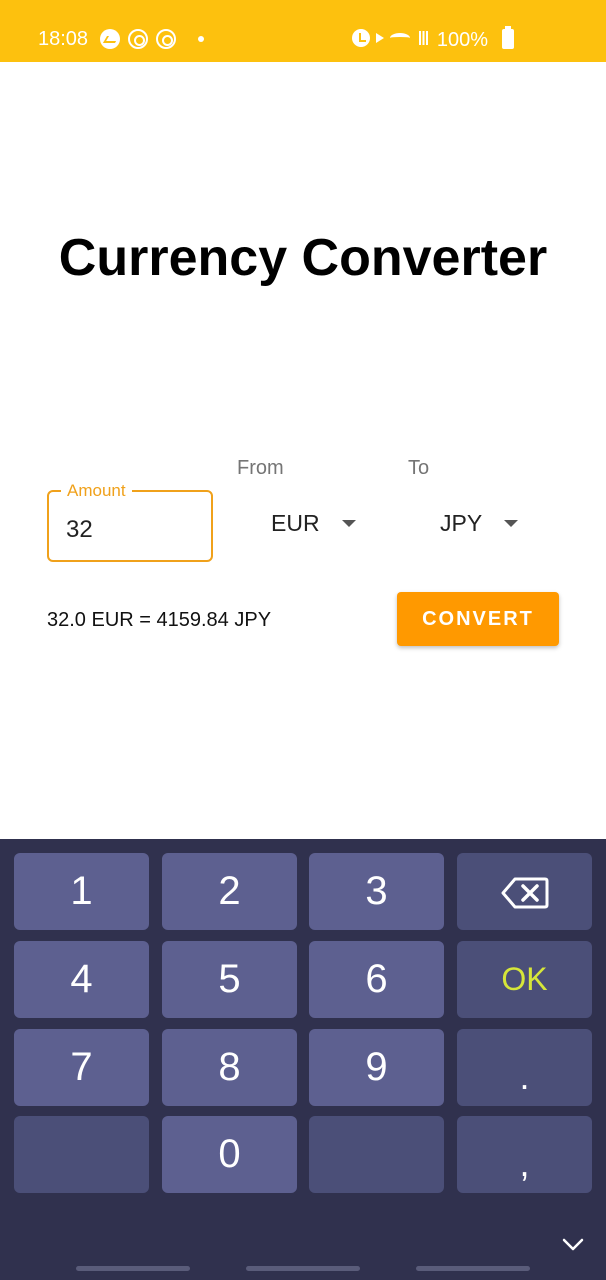 Image resolution: width=606 pixels, height=1280 pixels. What do you see at coordinates (478, 619) in the screenshot?
I see `convert-button: CONVERT` at bounding box center [478, 619].